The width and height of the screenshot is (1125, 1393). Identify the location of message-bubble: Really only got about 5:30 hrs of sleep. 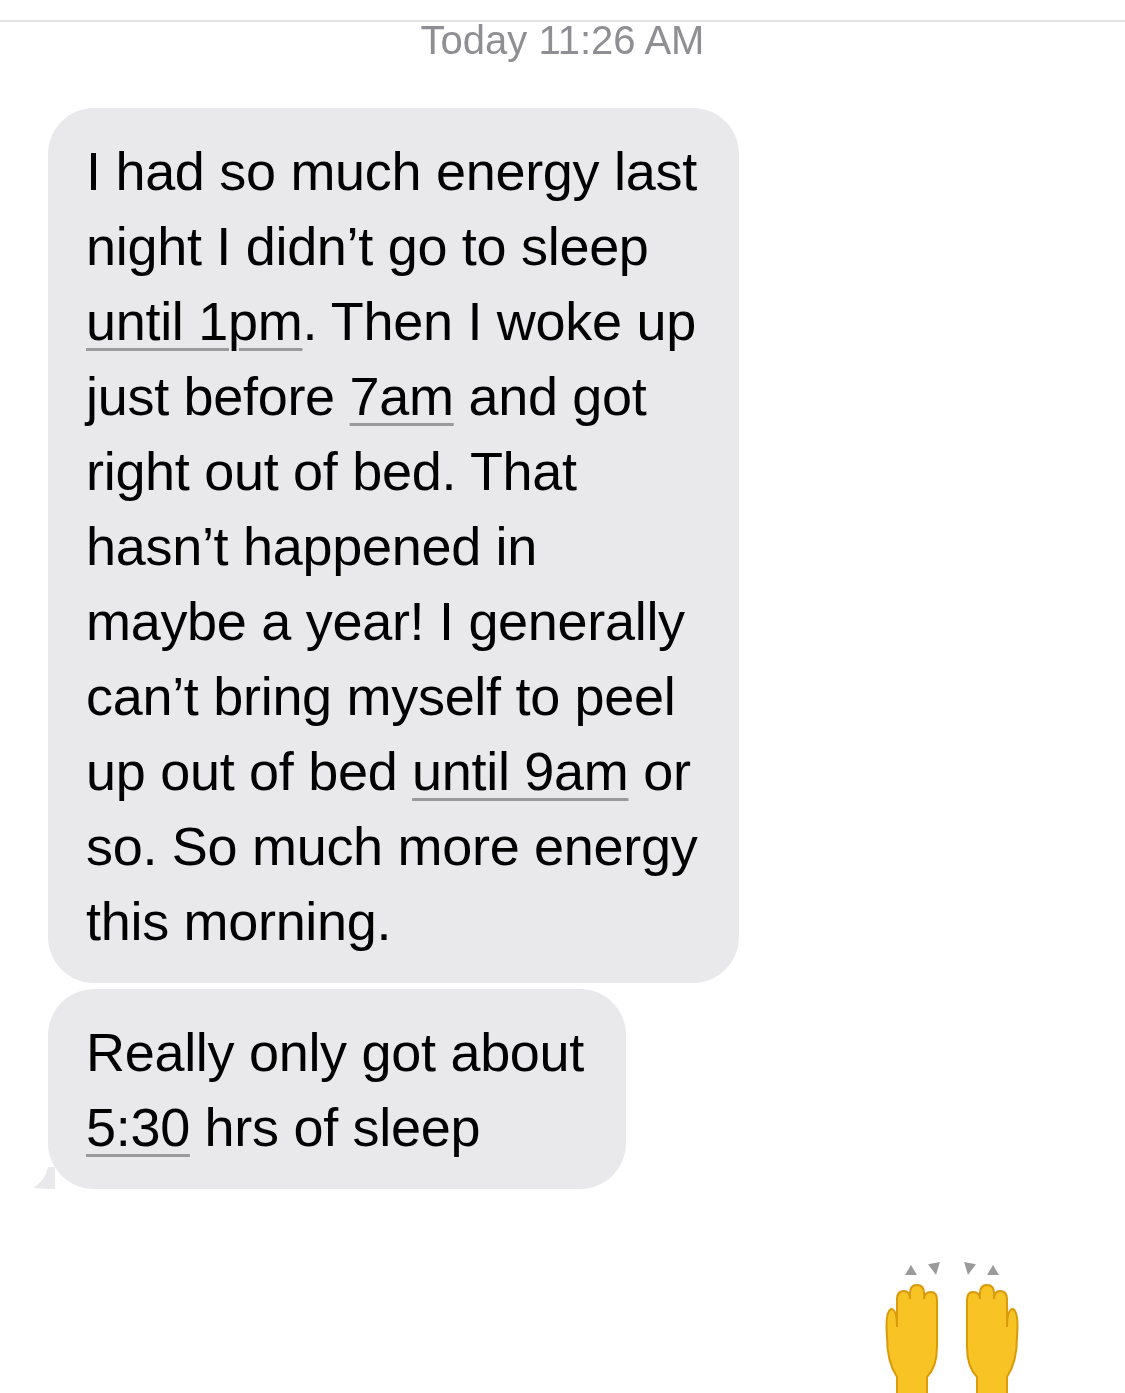
(337, 1089).